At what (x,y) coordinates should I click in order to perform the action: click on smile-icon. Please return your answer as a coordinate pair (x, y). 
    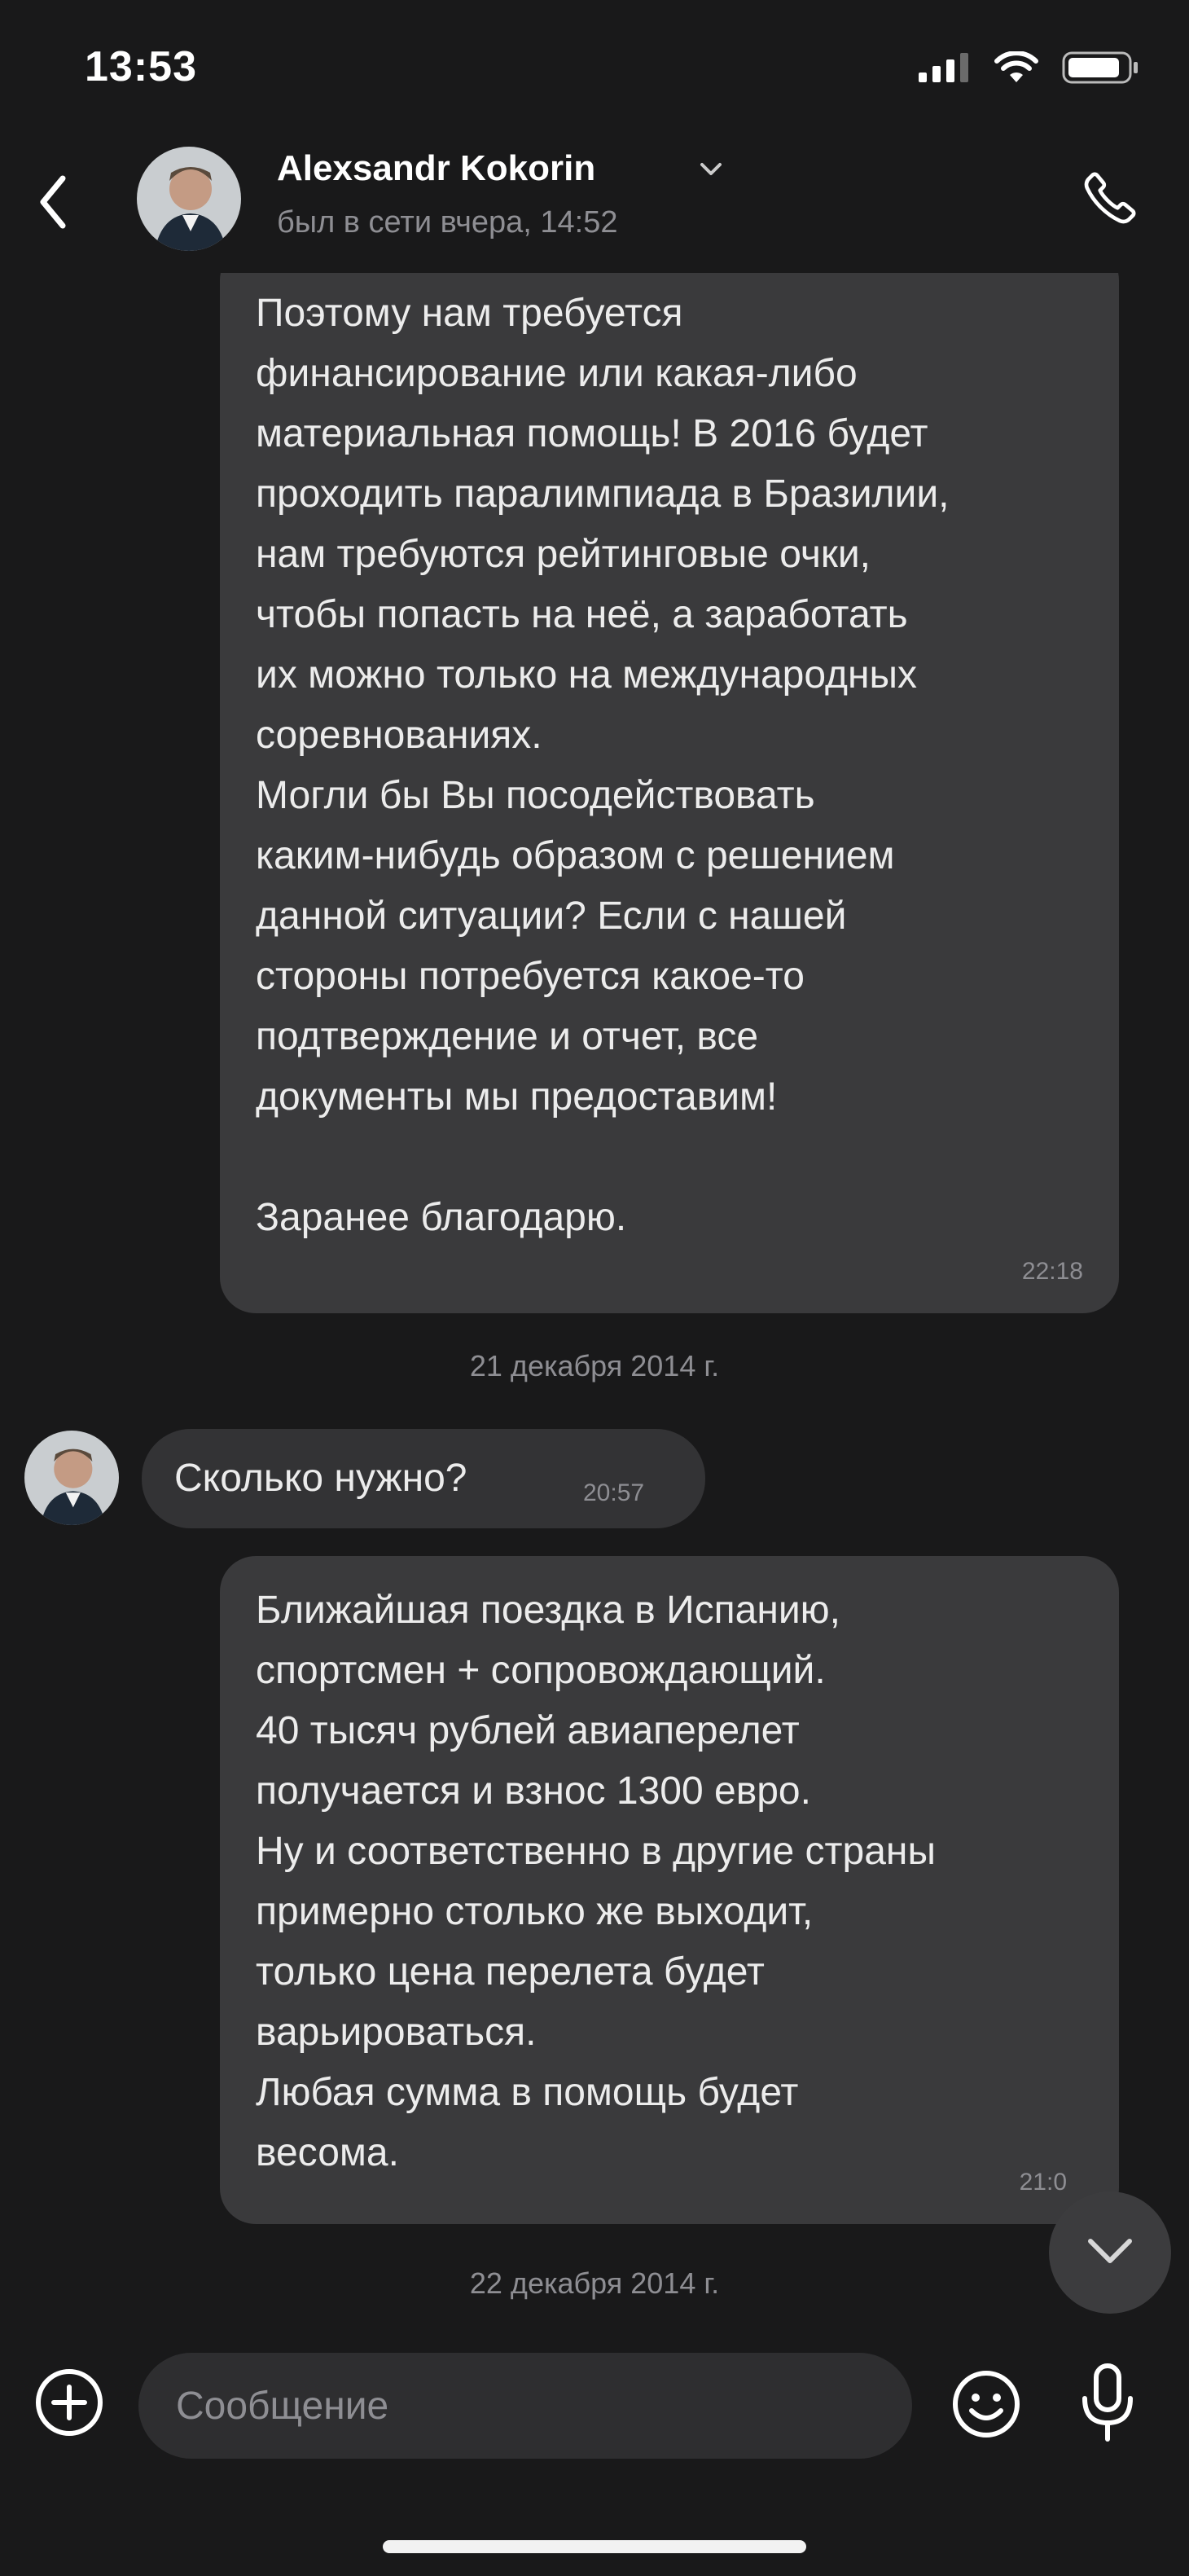
    Looking at the image, I should click on (986, 2406).